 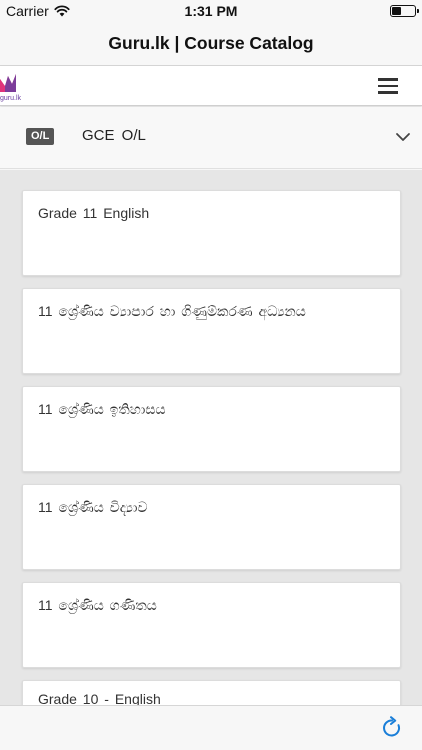 I want to click on level-badge: O/L, so click(x=40, y=136).